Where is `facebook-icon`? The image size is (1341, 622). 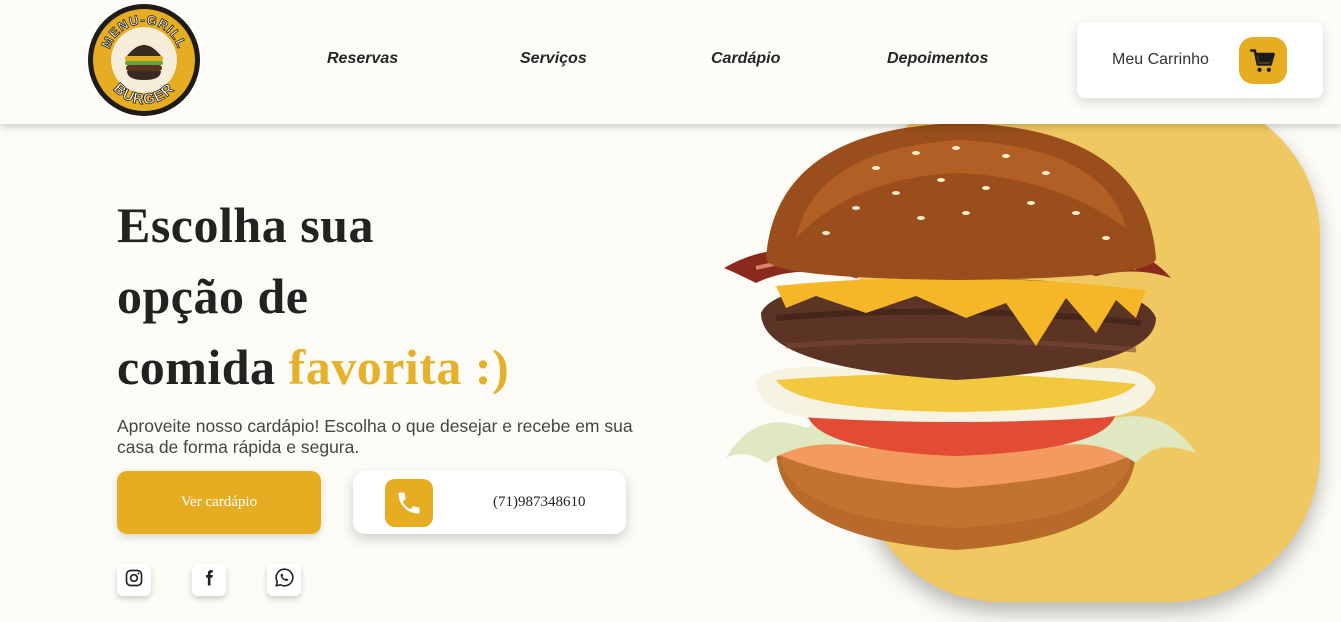 facebook-icon is located at coordinates (209, 580).